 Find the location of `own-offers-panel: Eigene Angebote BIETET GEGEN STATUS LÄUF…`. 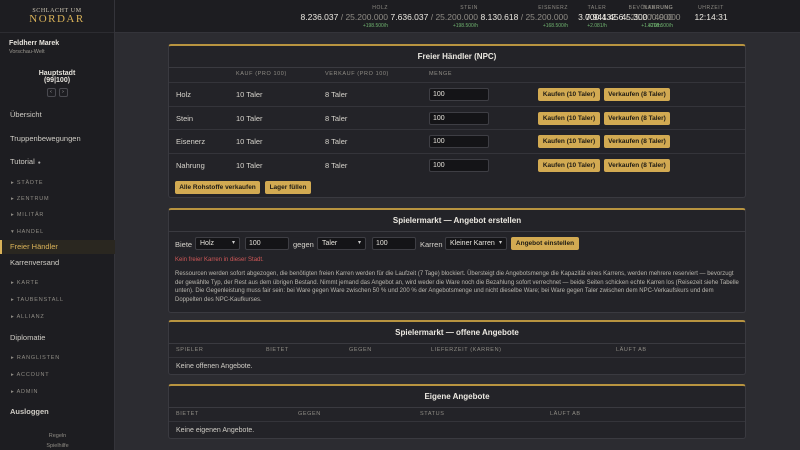

own-offers-panel: Eigene Angebote BIETET GEGEN STATUS LÄUF… is located at coordinates (457, 411).